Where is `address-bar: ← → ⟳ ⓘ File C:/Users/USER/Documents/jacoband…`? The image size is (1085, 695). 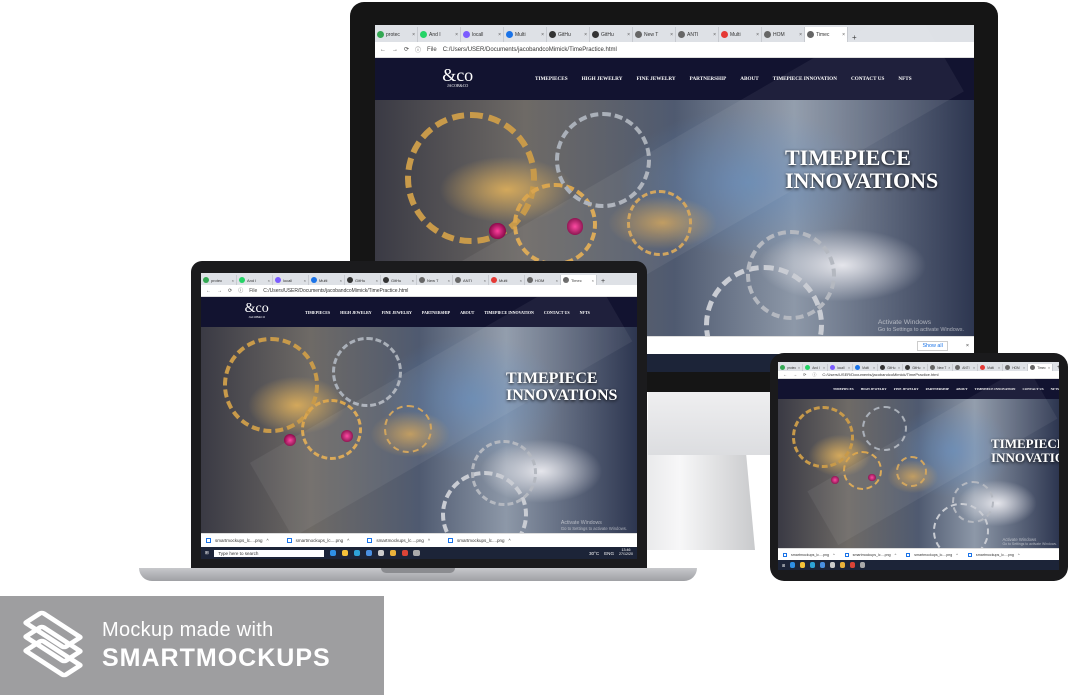 address-bar: ← → ⟳ ⓘ File C:/Users/USER/Documents/jacoband… is located at coordinates (674, 50).